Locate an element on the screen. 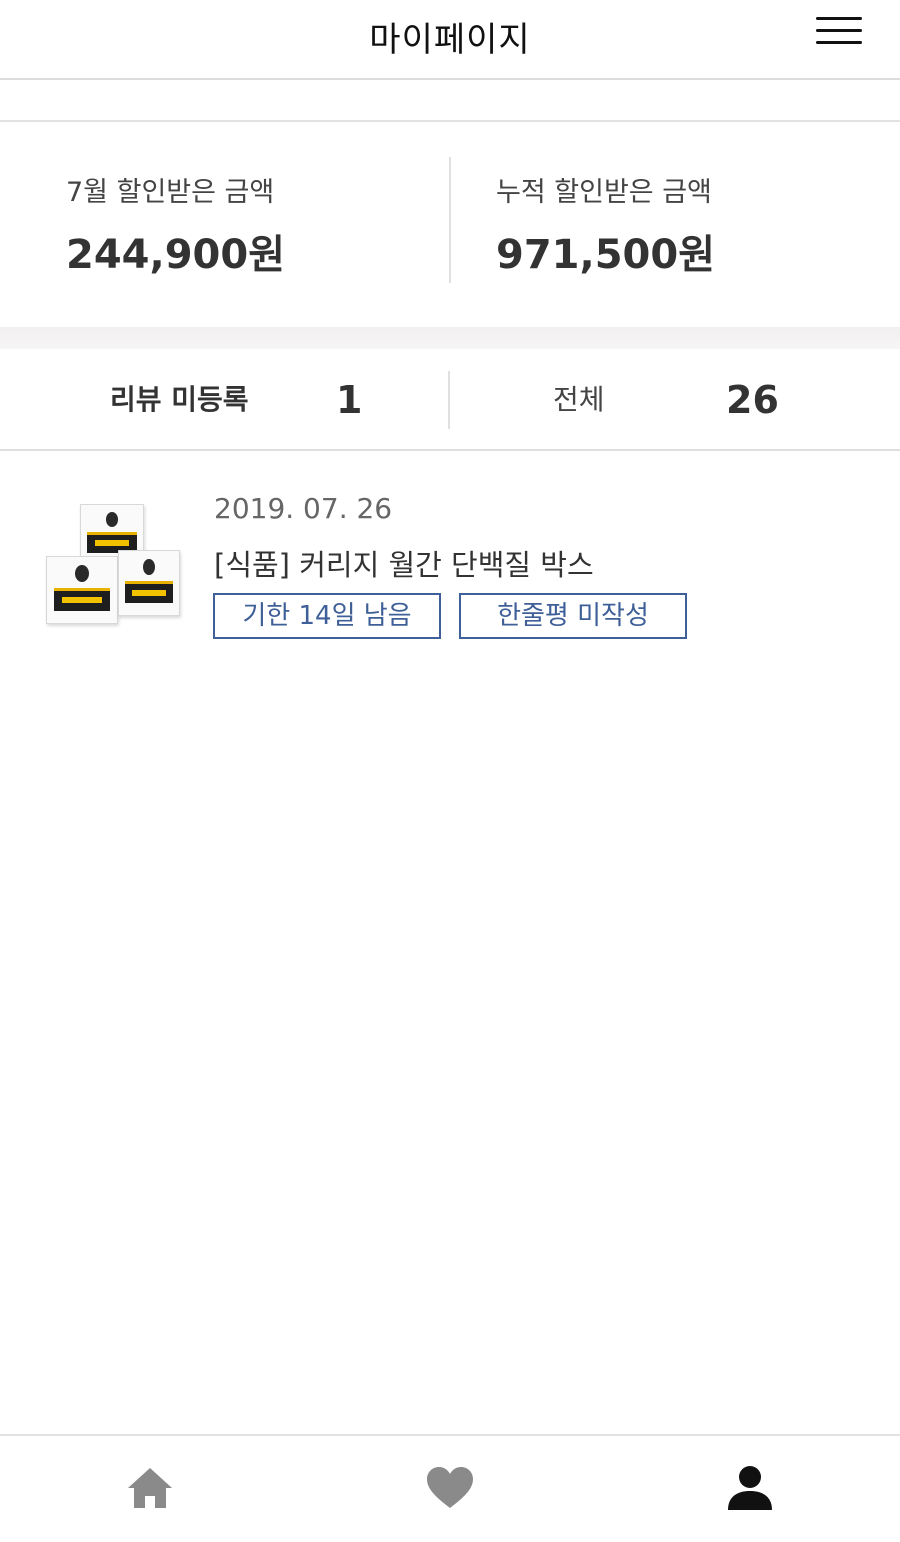 The height and width of the screenshot is (1542, 900). write-review-button: 한줄평 미작성 is located at coordinates (573, 616).